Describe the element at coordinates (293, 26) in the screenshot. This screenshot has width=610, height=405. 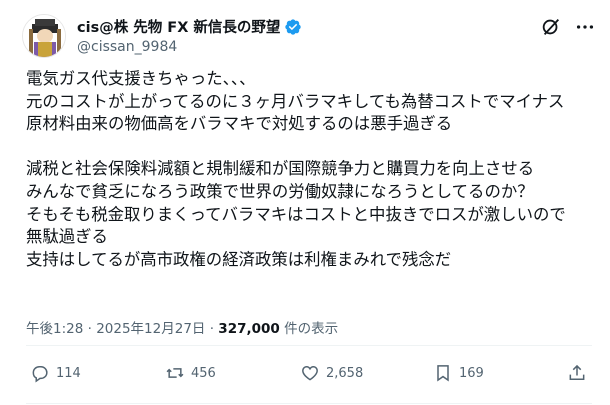
I see `verified-badge-icon` at that location.